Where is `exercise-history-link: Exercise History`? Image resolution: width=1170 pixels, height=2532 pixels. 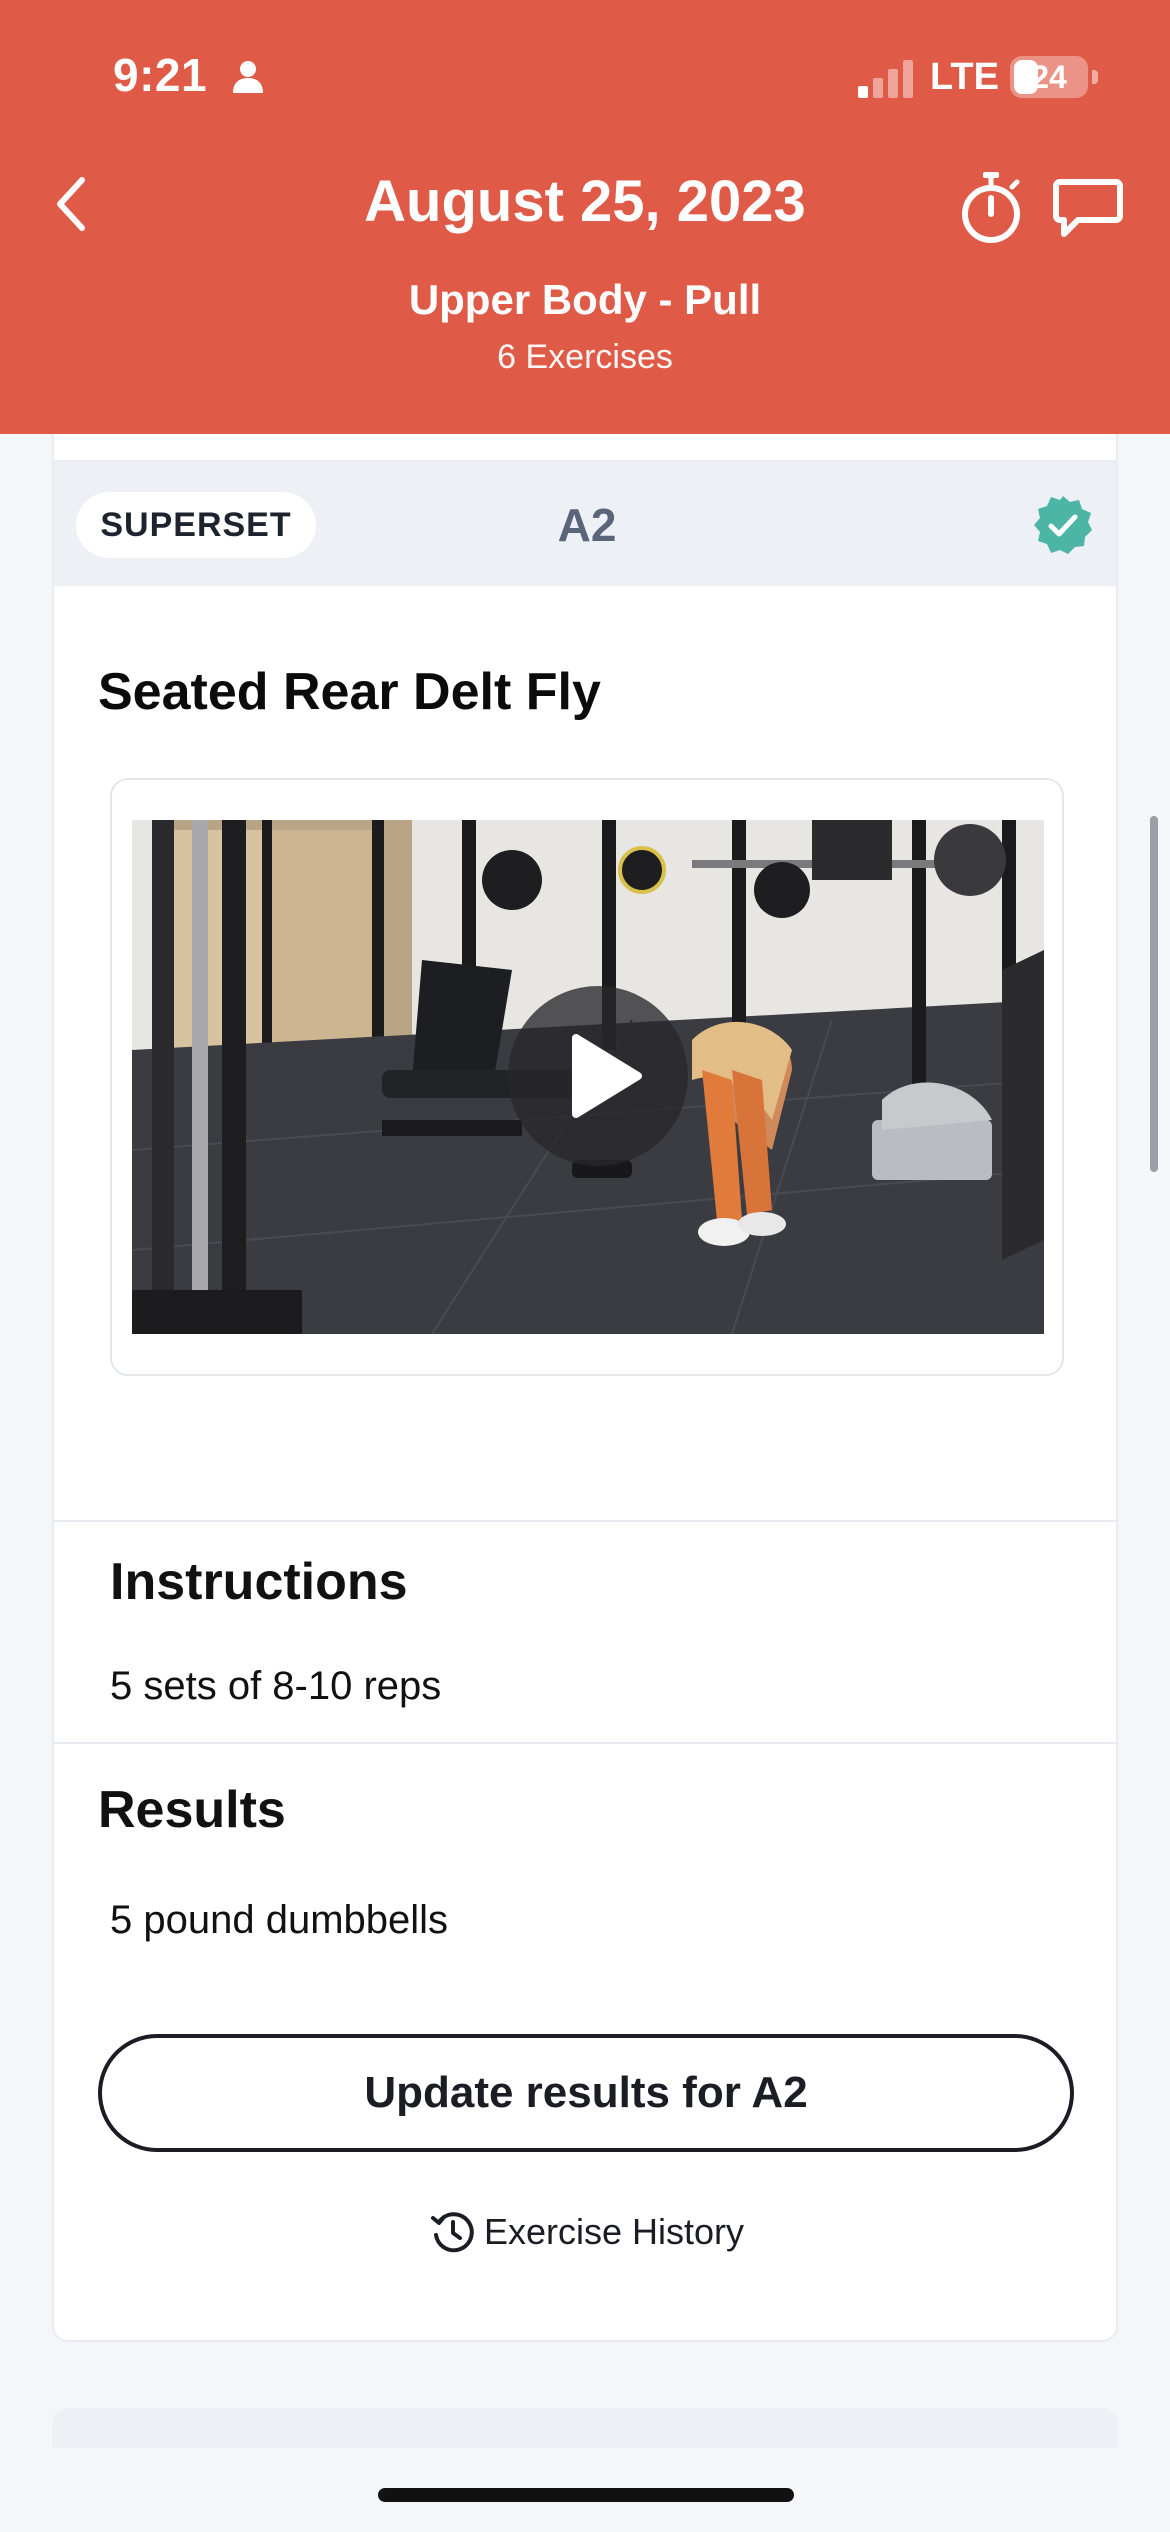
exercise-history-link: Exercise History is located at coordinates (585, 2232).